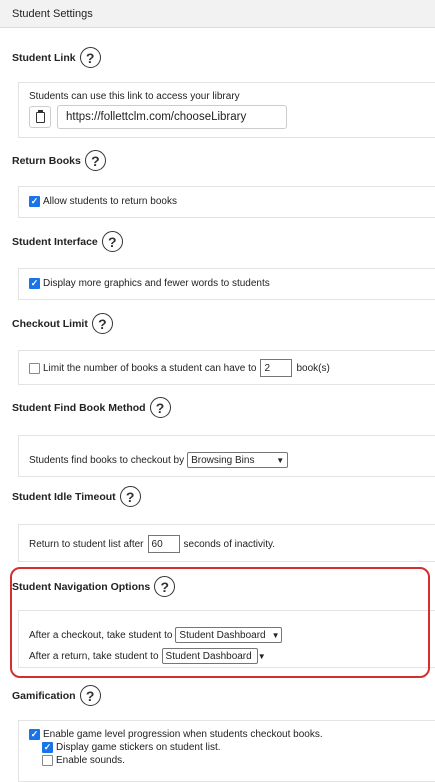  Describe the element at coordinates (76, 496) in the screenshot. I see `idle-timeout-section-title: Student Idle Timeout ?` at that location.